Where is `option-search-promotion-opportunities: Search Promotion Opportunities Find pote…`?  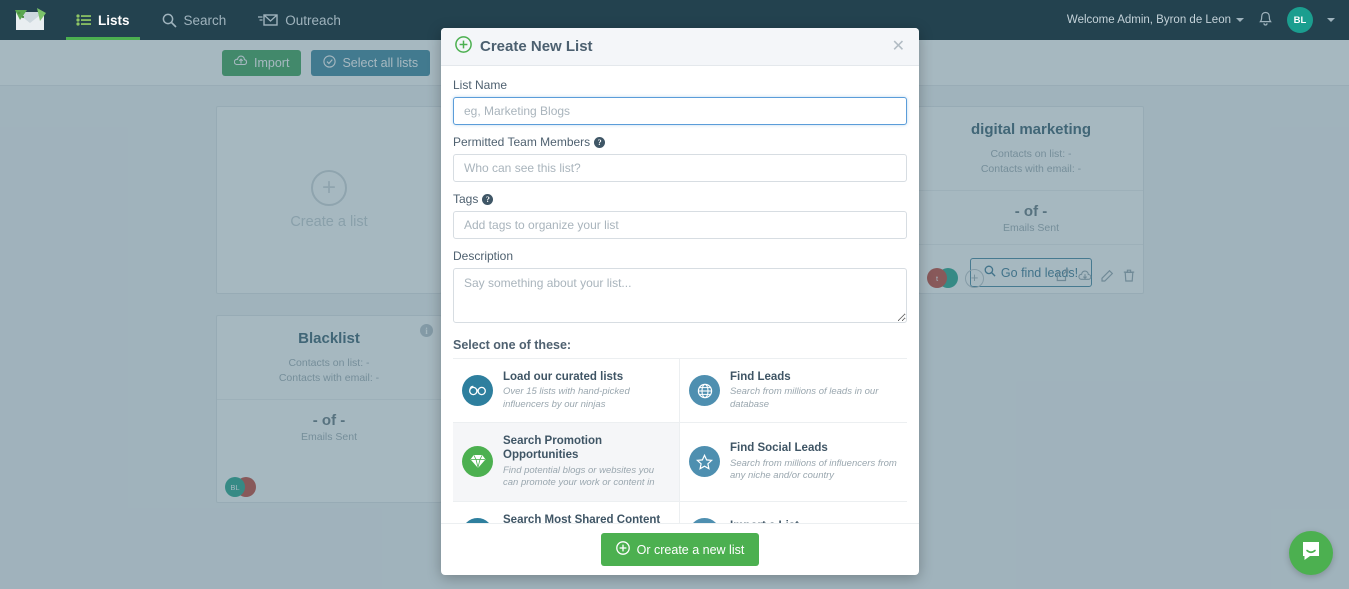
option-search-promotion-opportunities: Search Promotion Opportunities Find pote… is located at coordinates (566, 462).